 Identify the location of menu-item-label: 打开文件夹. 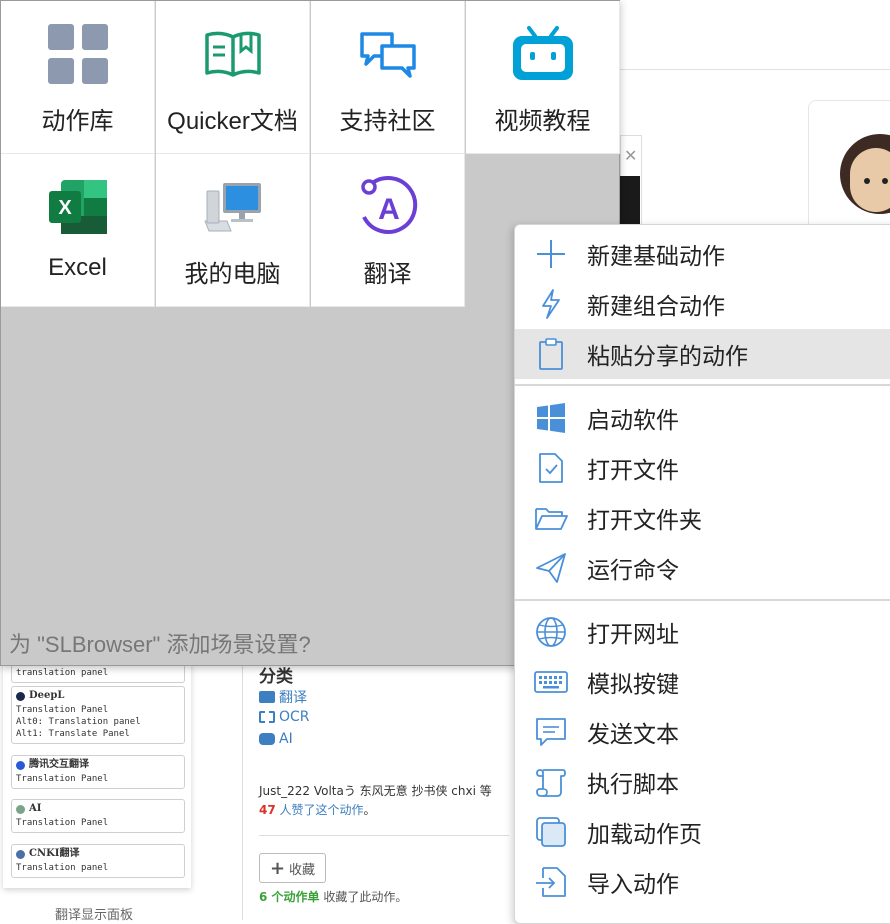
(644, 520).